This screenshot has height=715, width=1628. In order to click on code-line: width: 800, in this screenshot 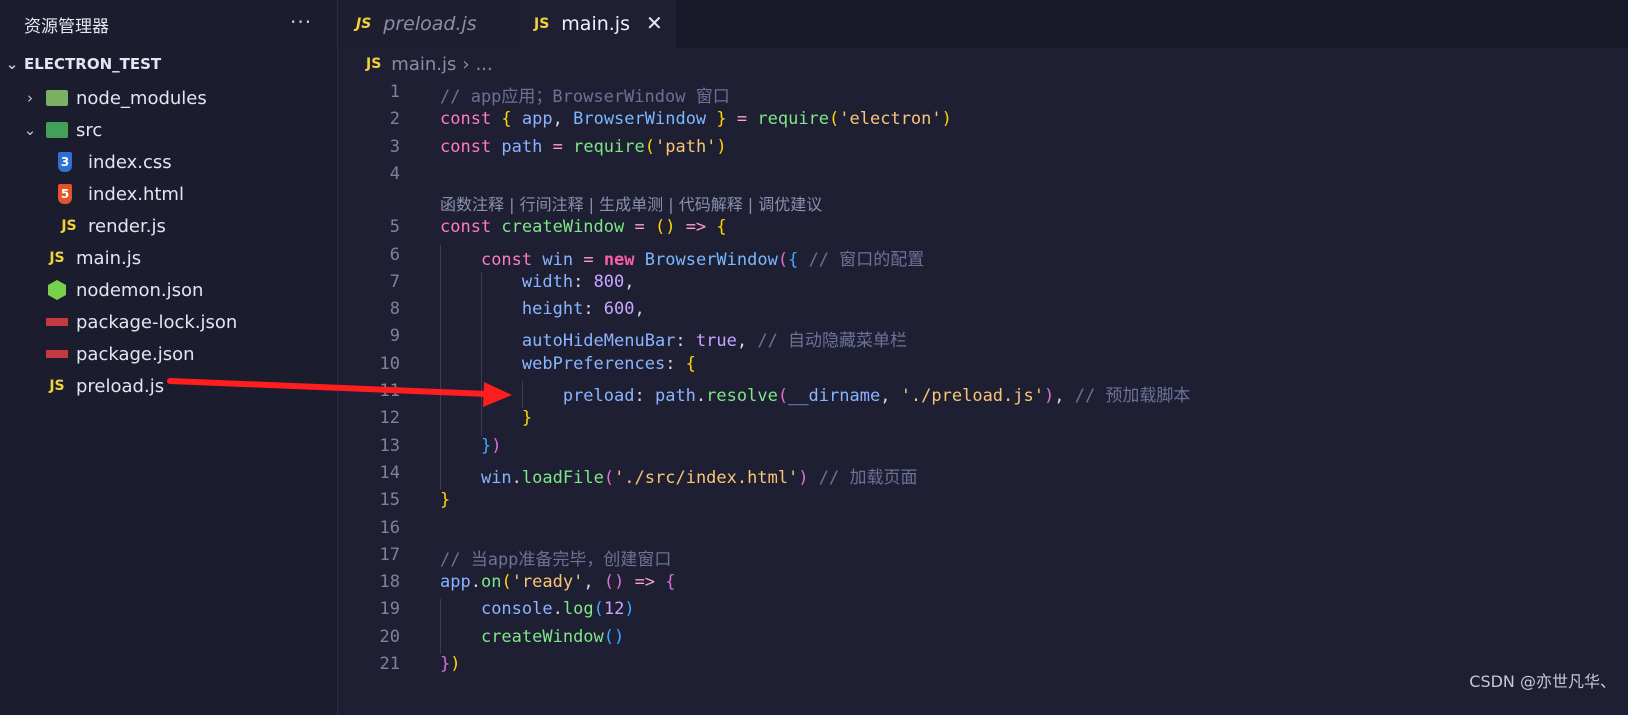, I will do `click(537, 282)`.